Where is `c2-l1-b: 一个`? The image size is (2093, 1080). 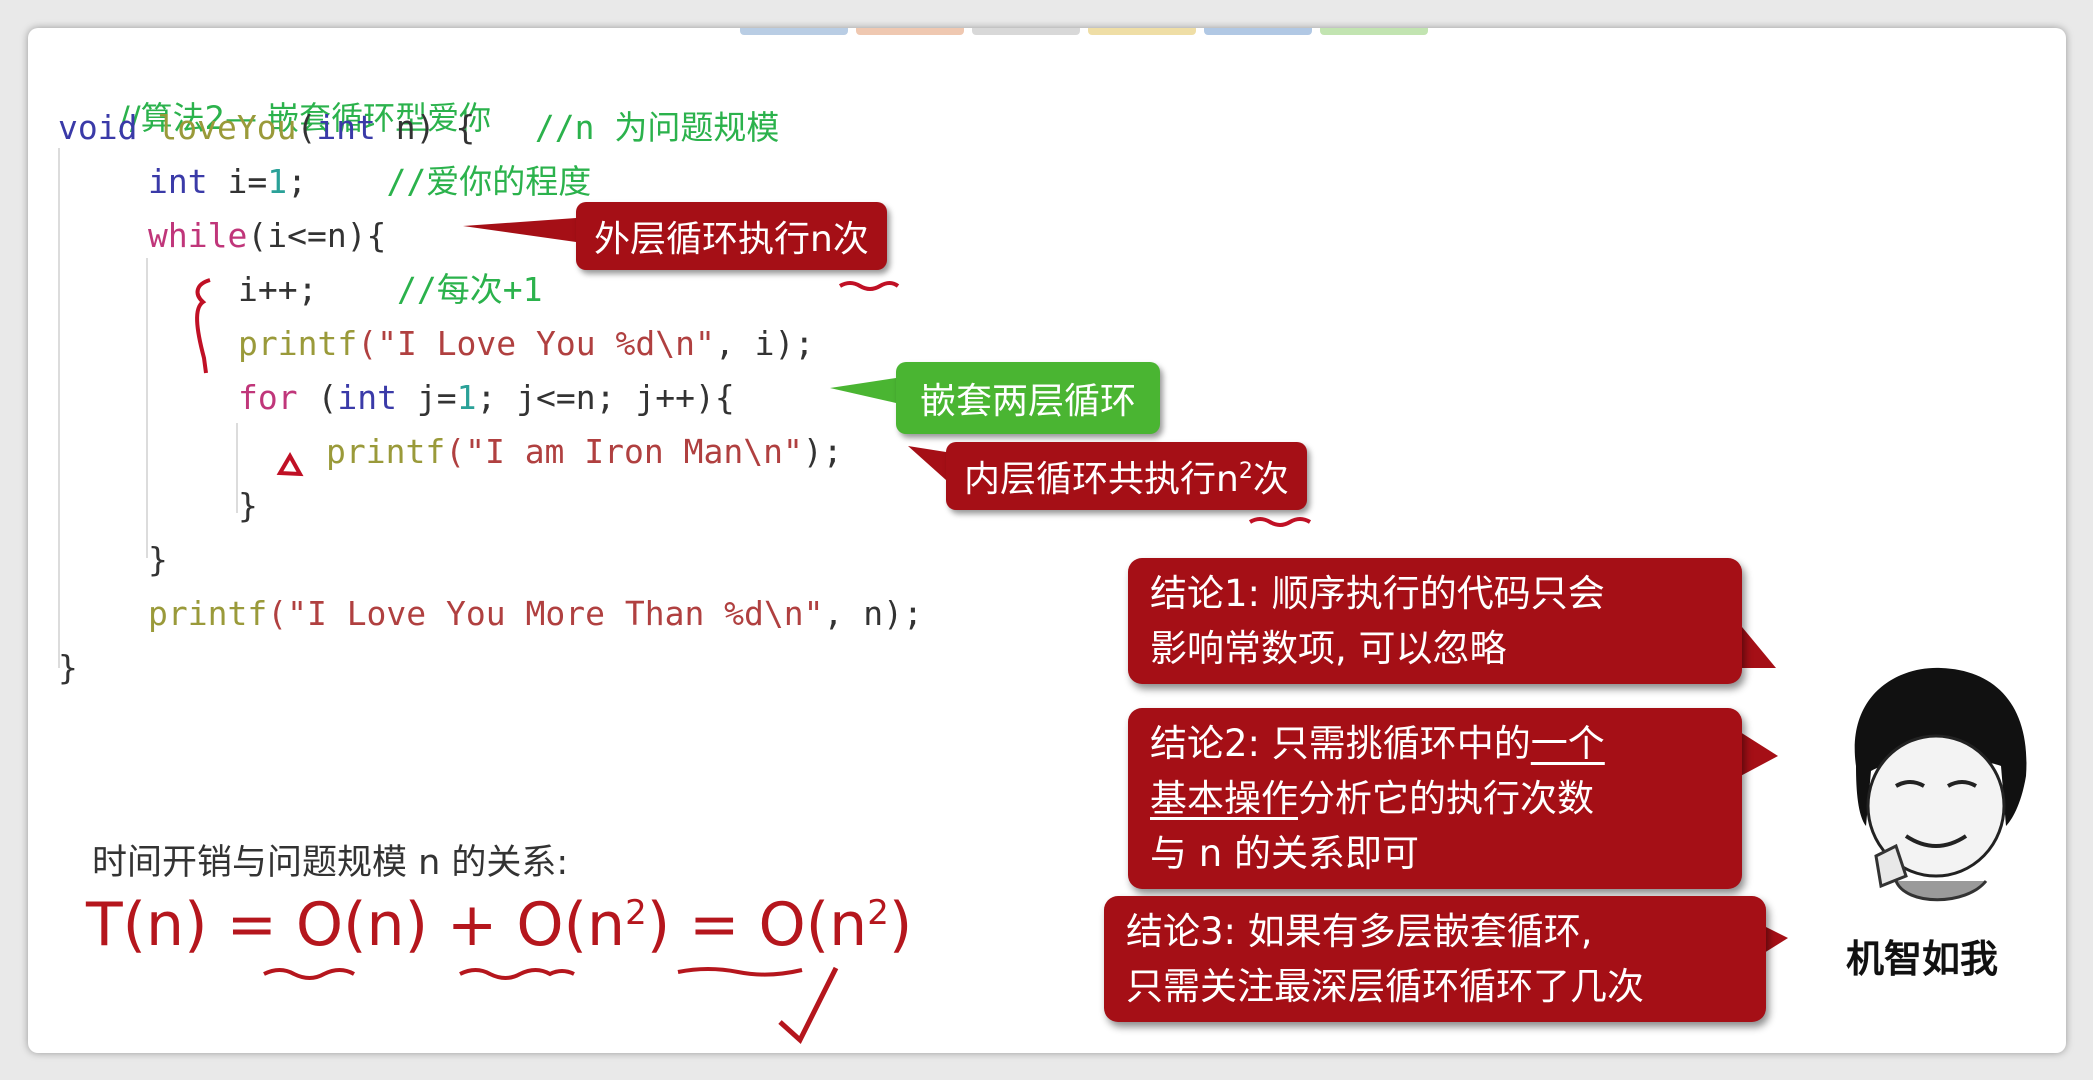 c2-l1-b: 一个 is located at coordinates (1567, 743).